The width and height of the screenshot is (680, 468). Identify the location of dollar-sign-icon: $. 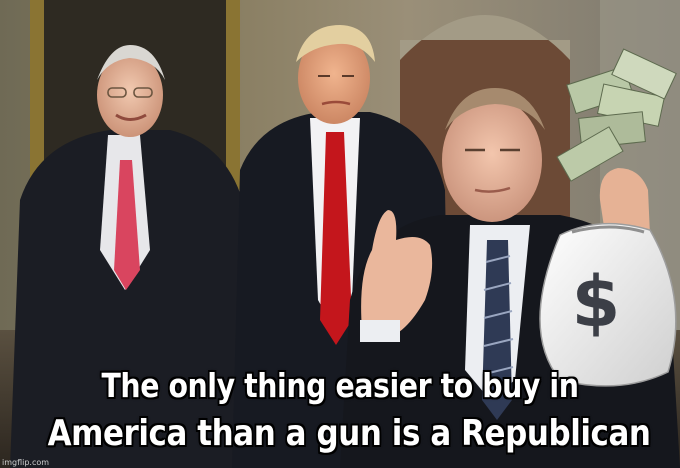
(596, 302).